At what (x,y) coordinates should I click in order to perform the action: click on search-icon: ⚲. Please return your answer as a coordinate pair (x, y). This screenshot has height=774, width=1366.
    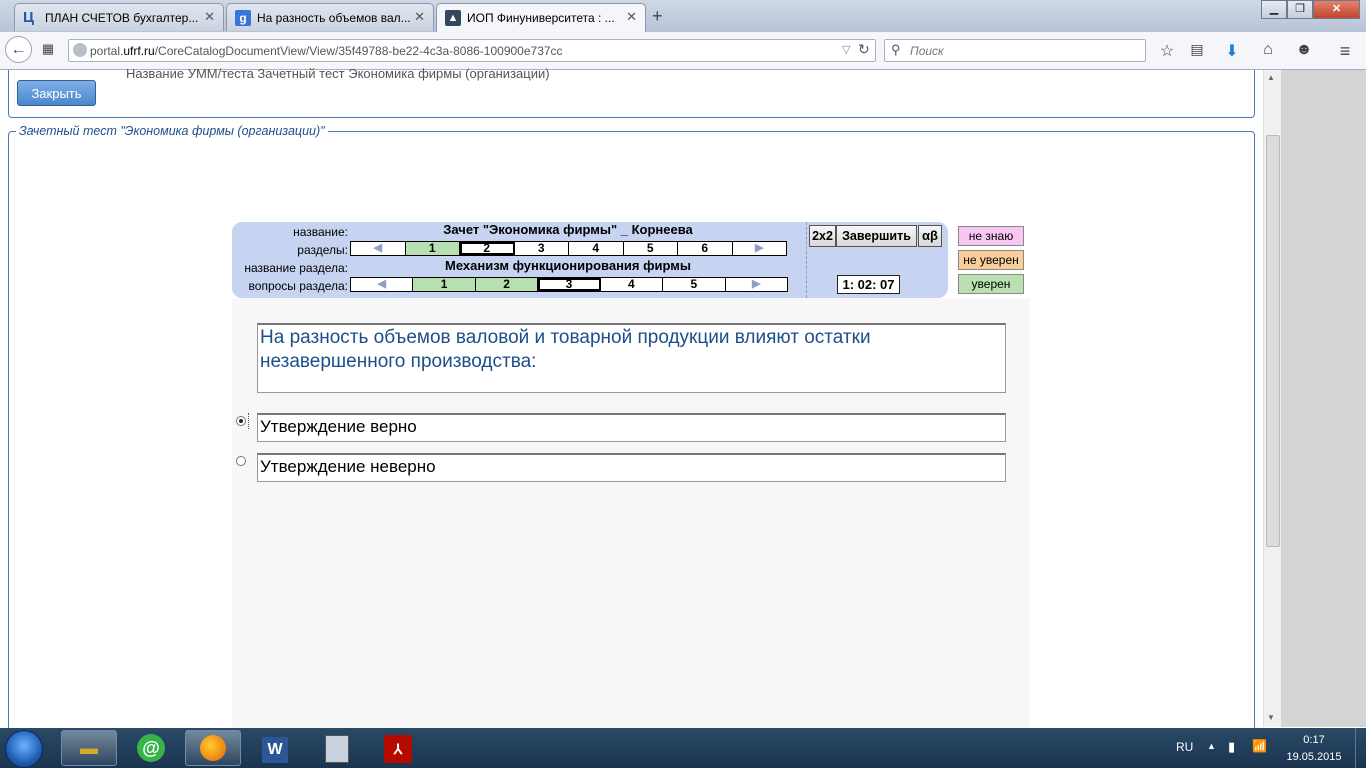
    Looking at the image, I should click on (896, 49).